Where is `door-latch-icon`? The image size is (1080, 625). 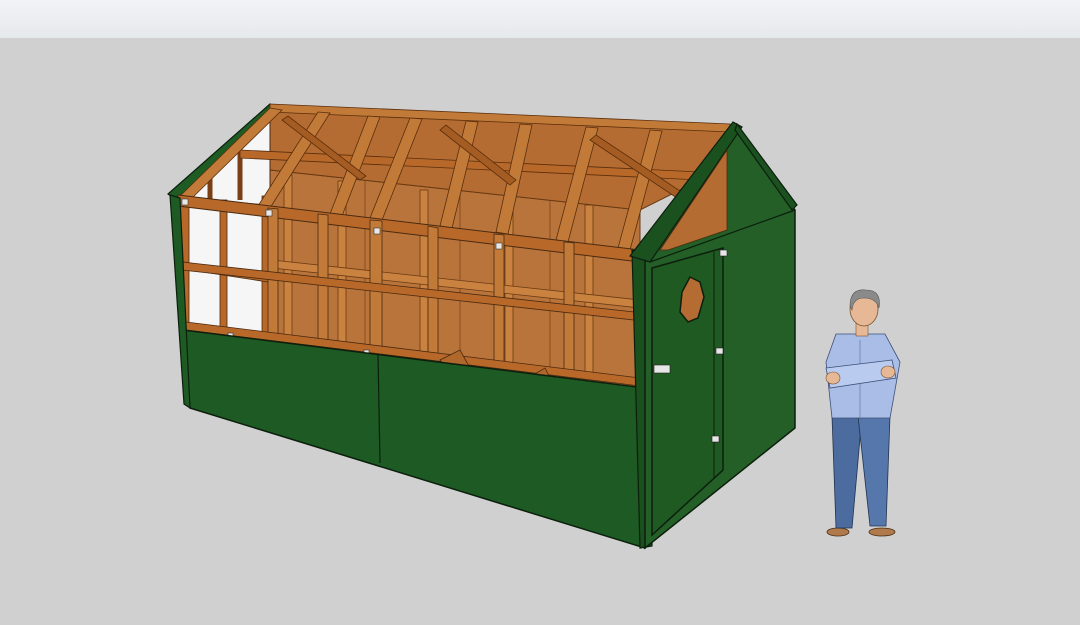
door-latch-icon is located at coordinates (662, 369).